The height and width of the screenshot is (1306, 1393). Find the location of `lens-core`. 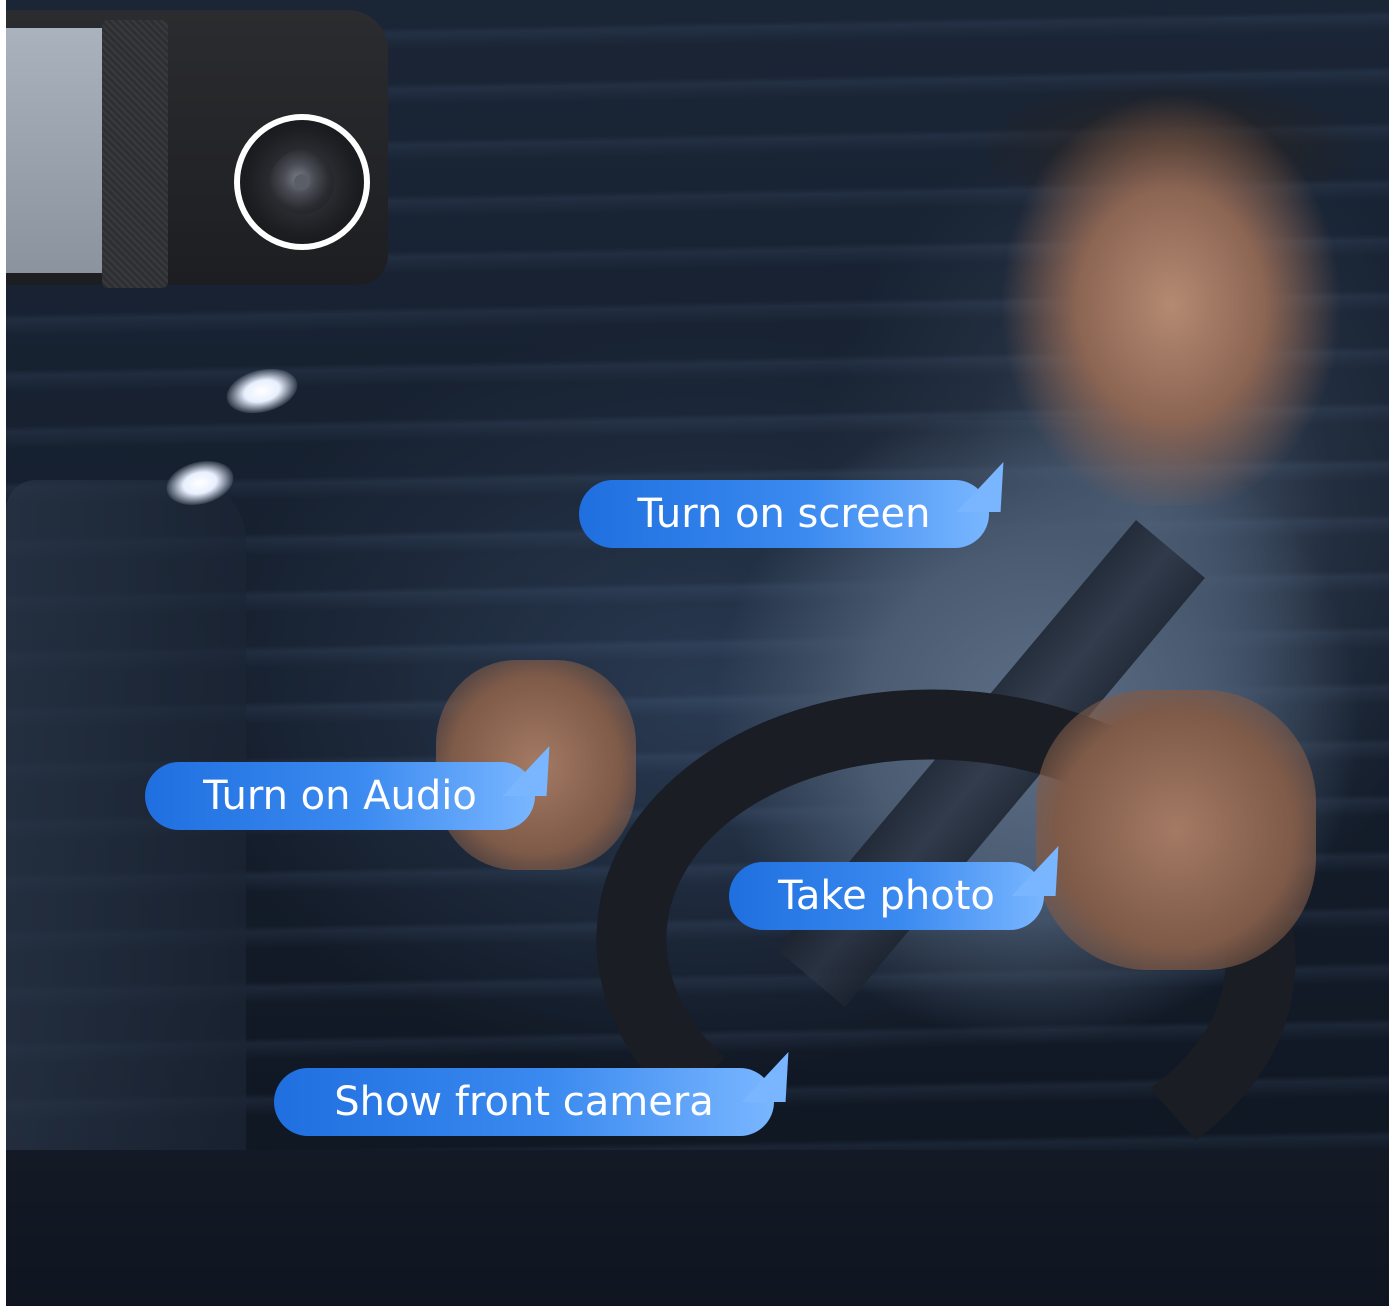

lens-core is located at coordinates (302, 182).